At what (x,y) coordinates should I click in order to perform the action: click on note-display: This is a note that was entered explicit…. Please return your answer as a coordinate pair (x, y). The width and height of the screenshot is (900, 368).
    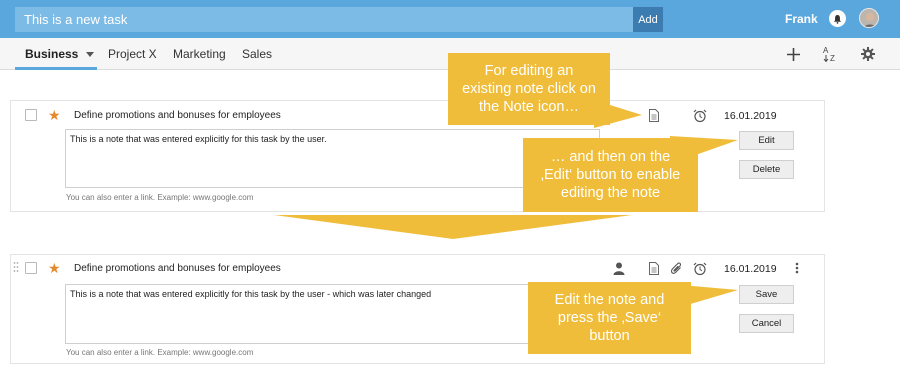
    Looking at the image, I should click on (332, 158).